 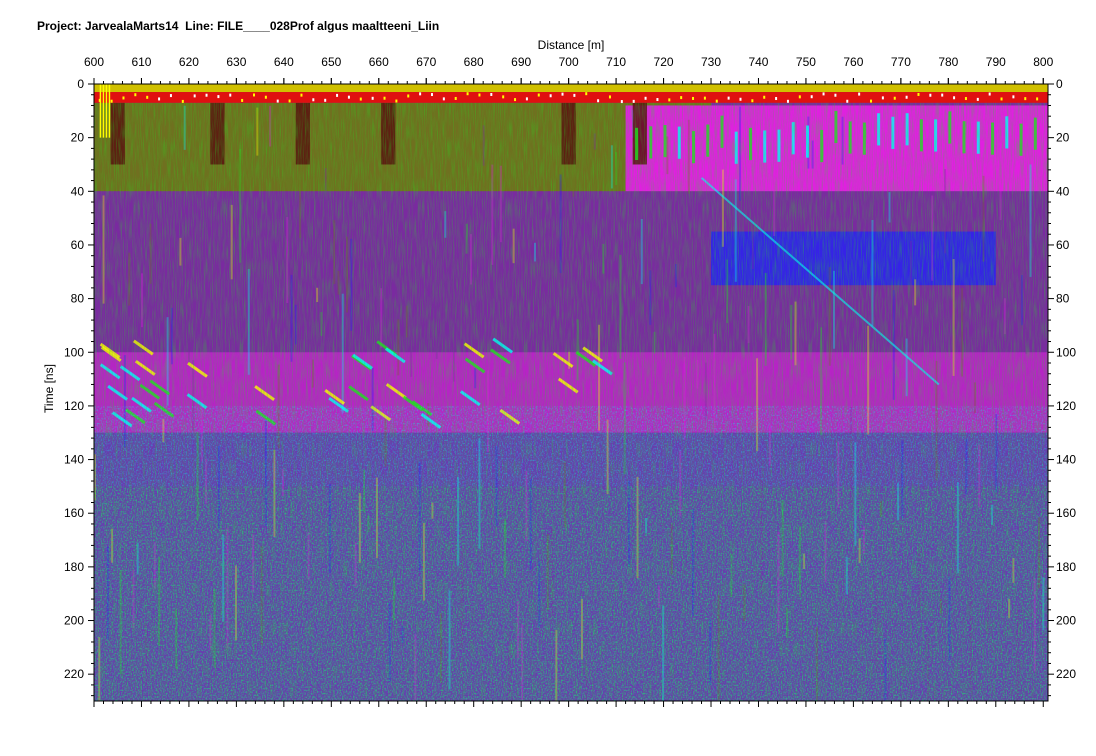 What do you see at coordinates (74, 352) in the screenshot?
I see `y-tick-label: 100` at bounding box center [74, 352].